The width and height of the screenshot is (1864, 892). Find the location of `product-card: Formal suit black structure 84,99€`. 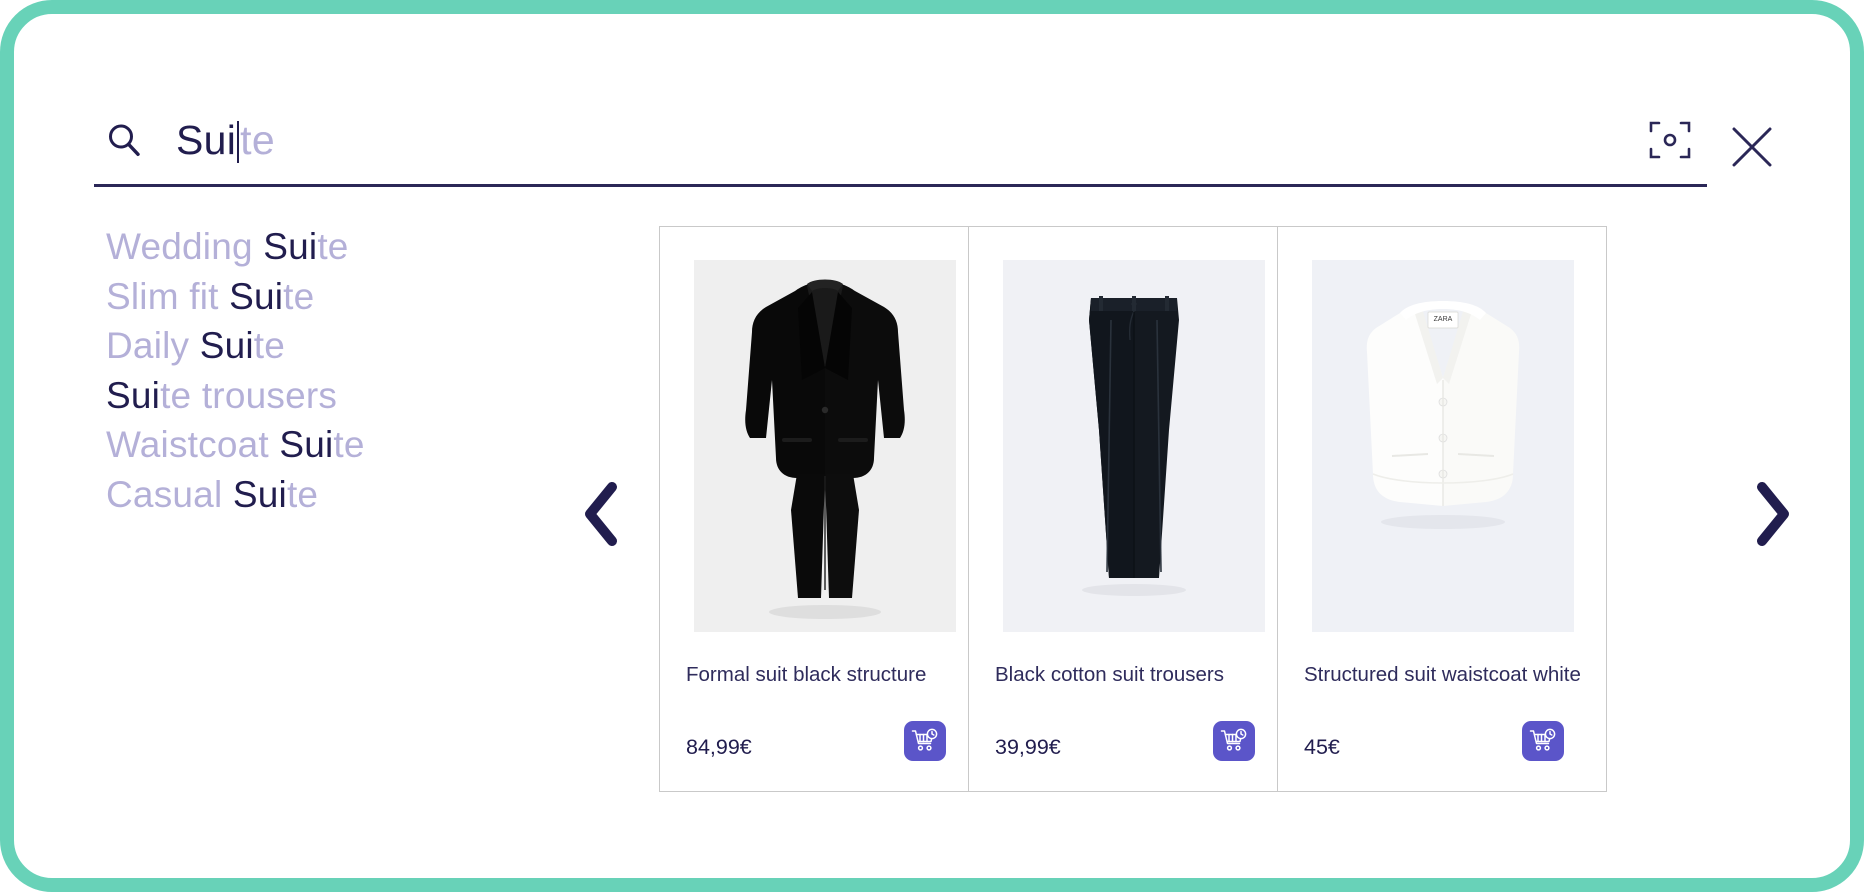

product-card: Formal suit black structure 84,99€ is located at coordinates (824, 509).